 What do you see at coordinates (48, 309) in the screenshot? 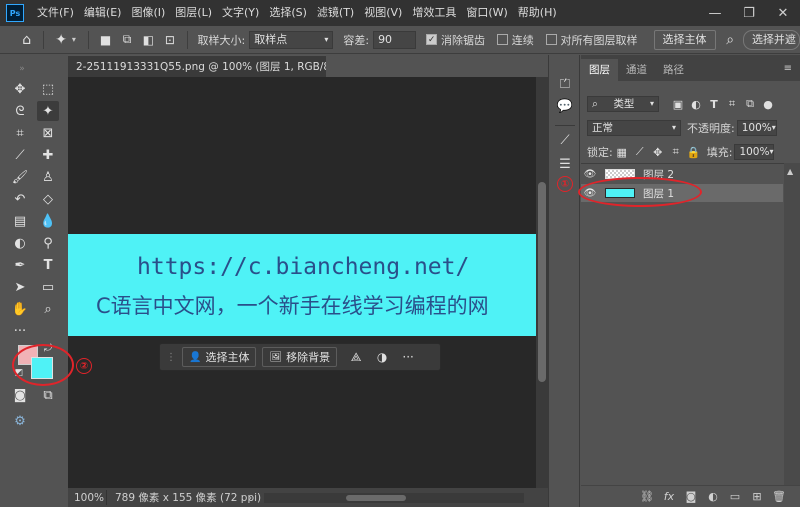
I see `zoom-tool-icon: ⌕` at bounding box center [48, 309].